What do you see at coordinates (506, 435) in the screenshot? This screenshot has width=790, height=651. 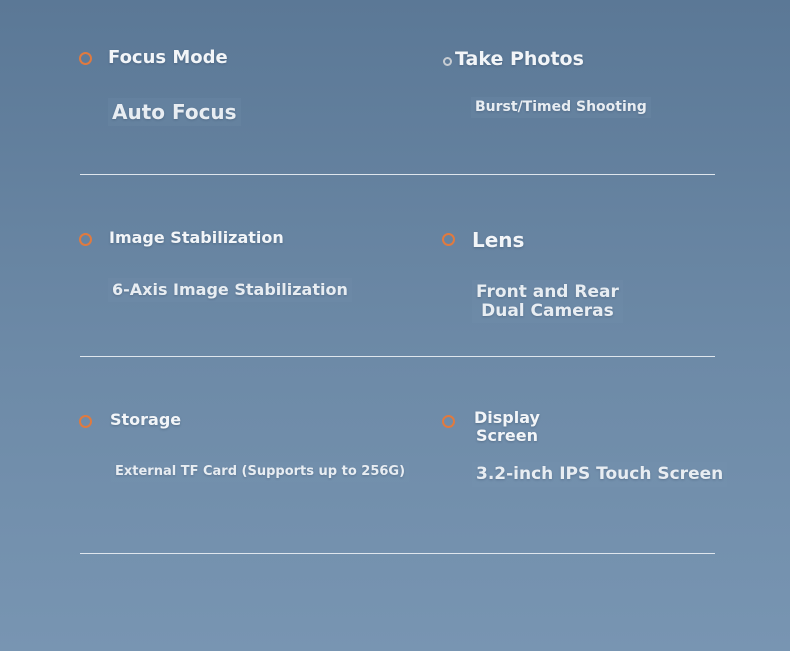 I see `spec-label-line: Screen` at bounding box center [506, 435].